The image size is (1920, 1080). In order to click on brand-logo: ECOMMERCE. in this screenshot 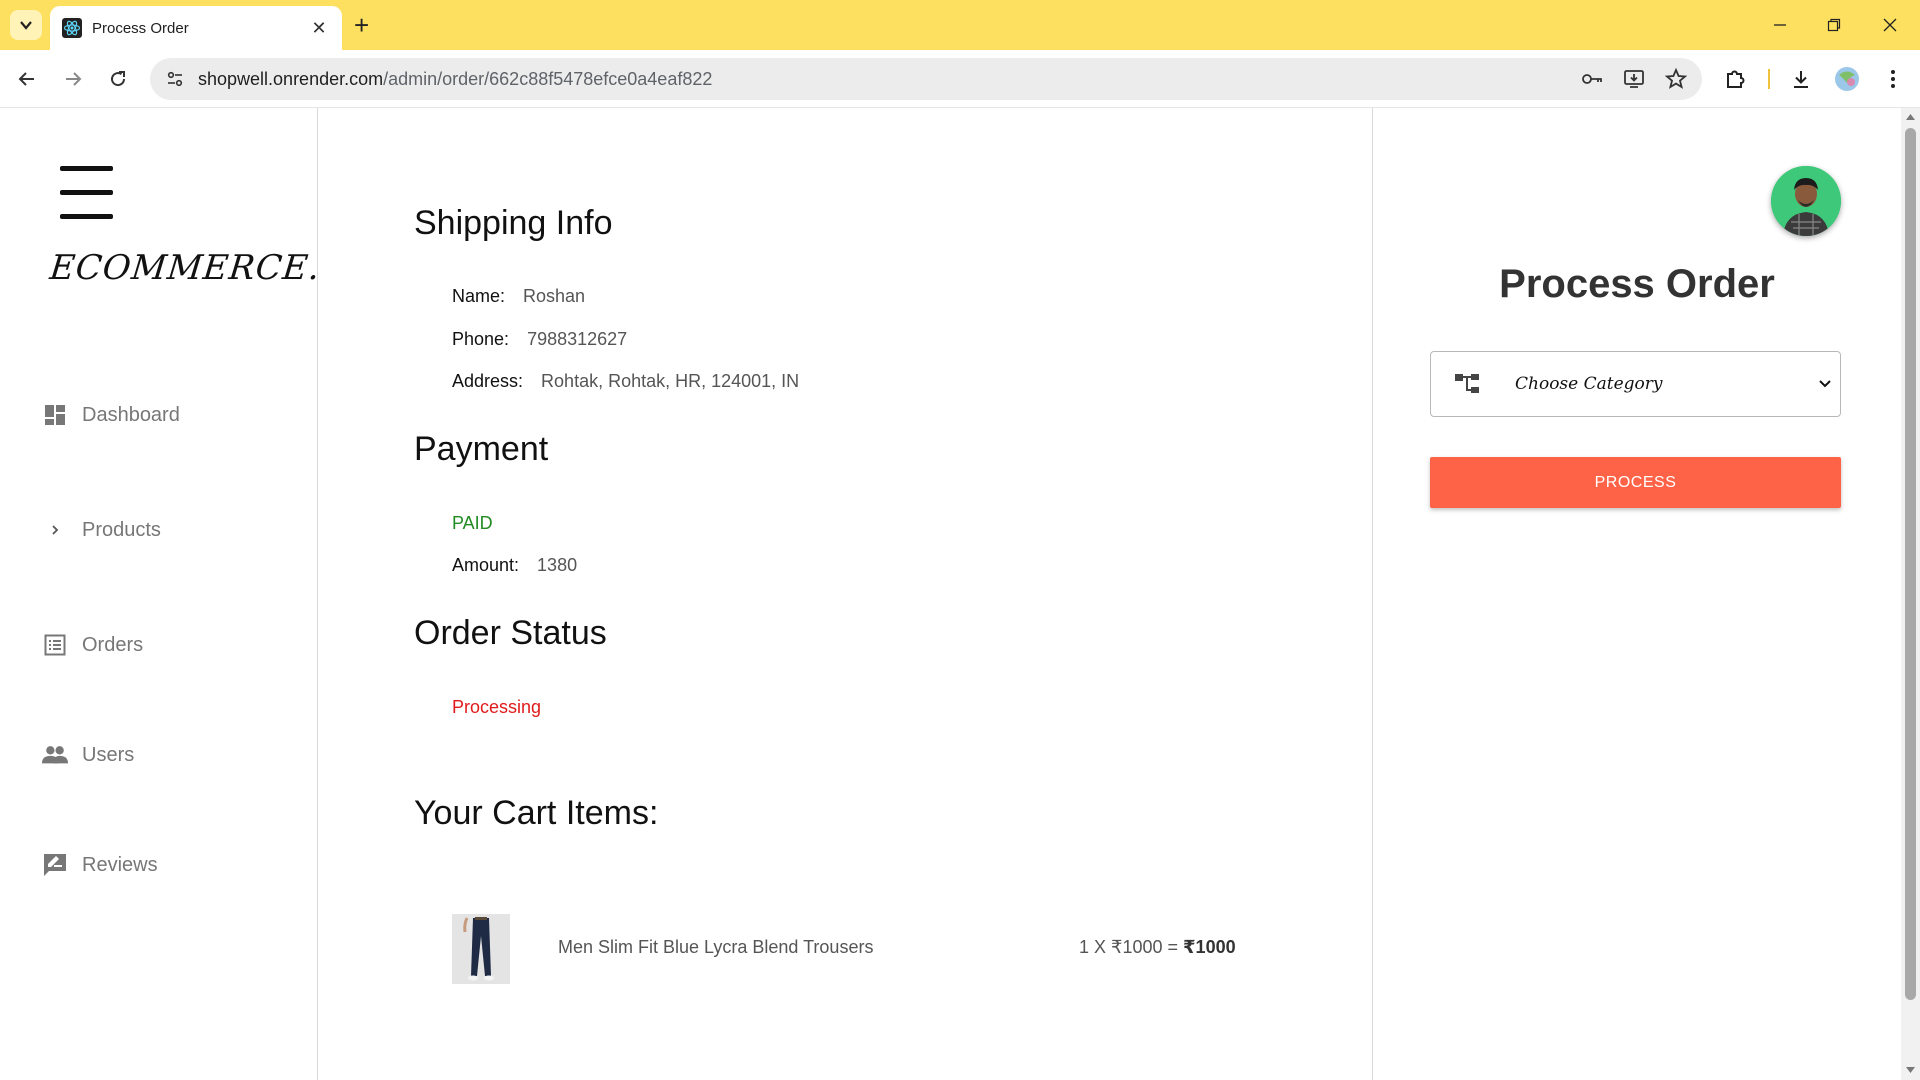, I will do `click(185, 268)`.